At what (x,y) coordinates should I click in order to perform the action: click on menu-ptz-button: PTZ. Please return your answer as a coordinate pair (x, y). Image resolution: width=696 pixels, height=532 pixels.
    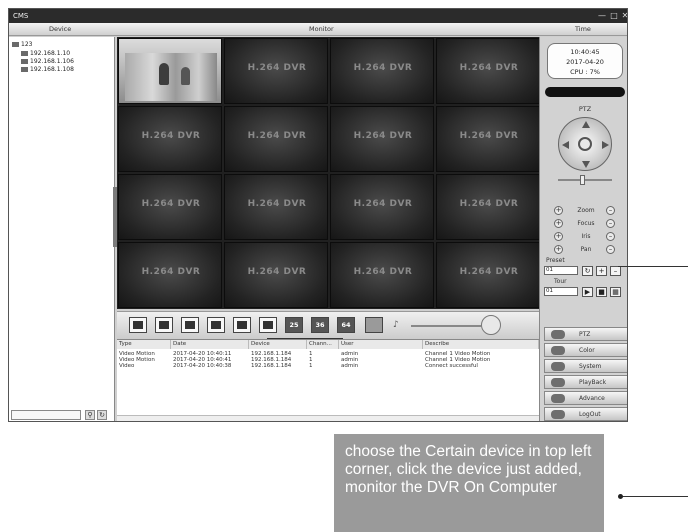
    Looking at the image, I should click on (585, 334).